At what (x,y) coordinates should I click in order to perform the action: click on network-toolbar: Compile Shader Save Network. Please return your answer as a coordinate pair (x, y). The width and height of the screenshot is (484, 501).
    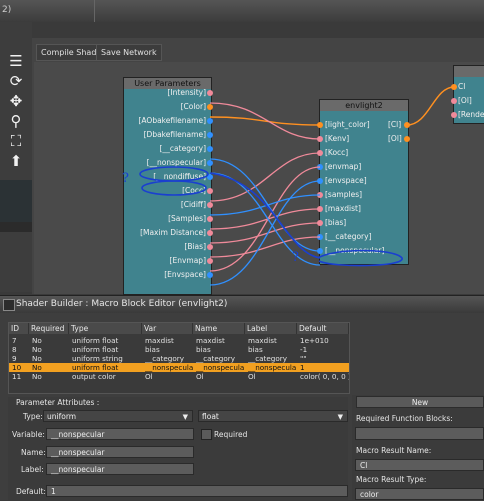
    Looking at the image, I should click on (258, 52).